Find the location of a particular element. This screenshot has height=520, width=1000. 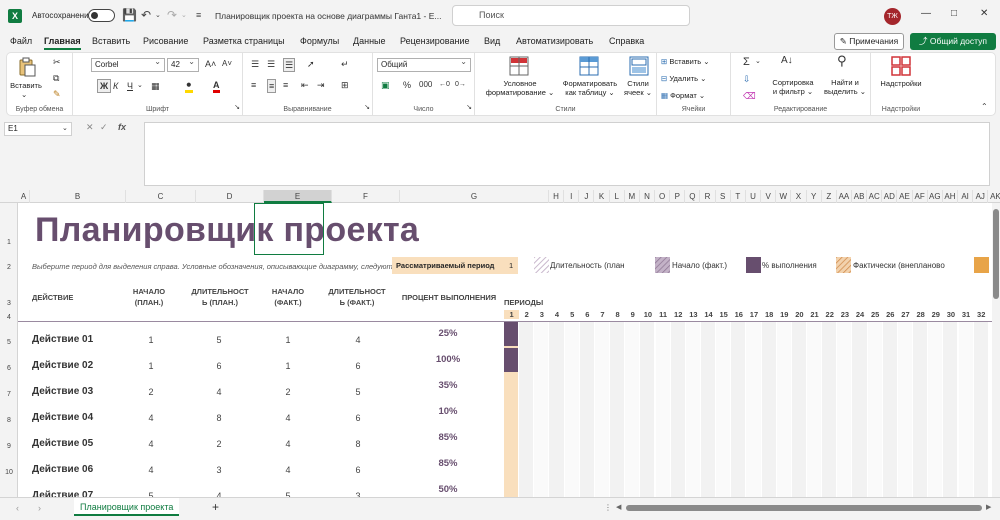

tab-formulas: Формулы is located at coordinates (319, 41).